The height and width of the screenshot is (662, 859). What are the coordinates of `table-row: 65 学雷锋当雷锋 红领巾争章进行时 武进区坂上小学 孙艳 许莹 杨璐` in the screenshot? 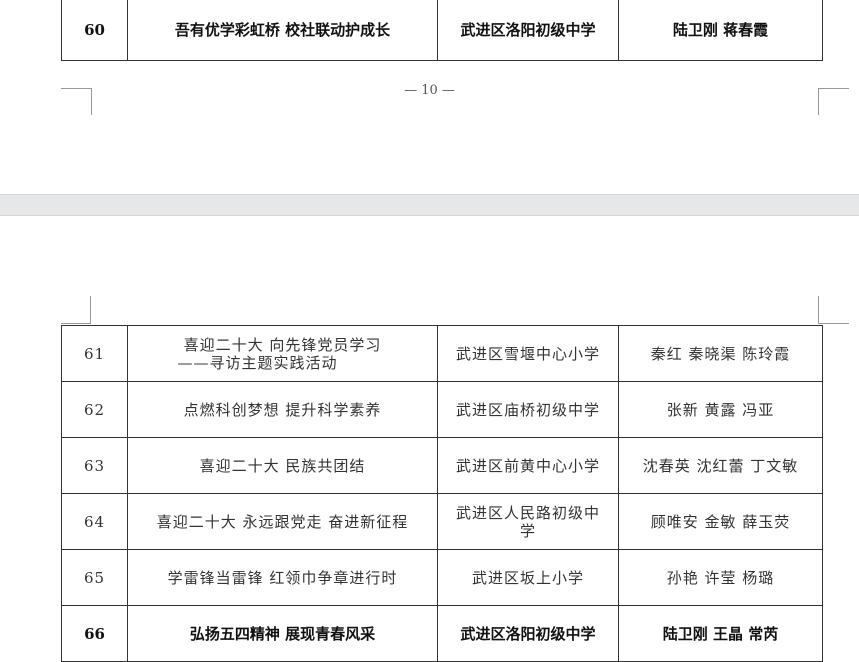 It's located at (442, 577).